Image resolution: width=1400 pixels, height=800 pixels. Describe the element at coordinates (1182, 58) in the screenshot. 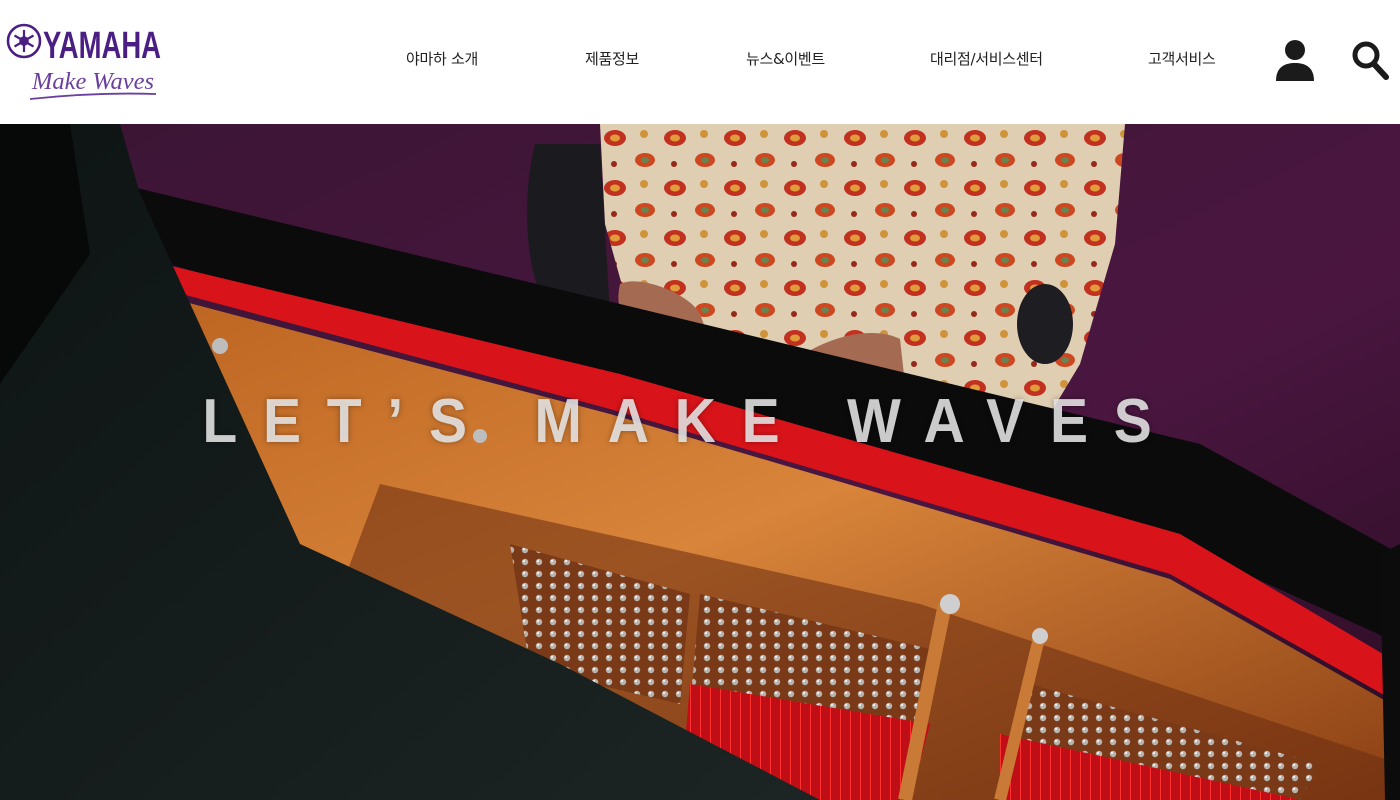

I see `nav-item-customer-service: 고객서비스` at that location.